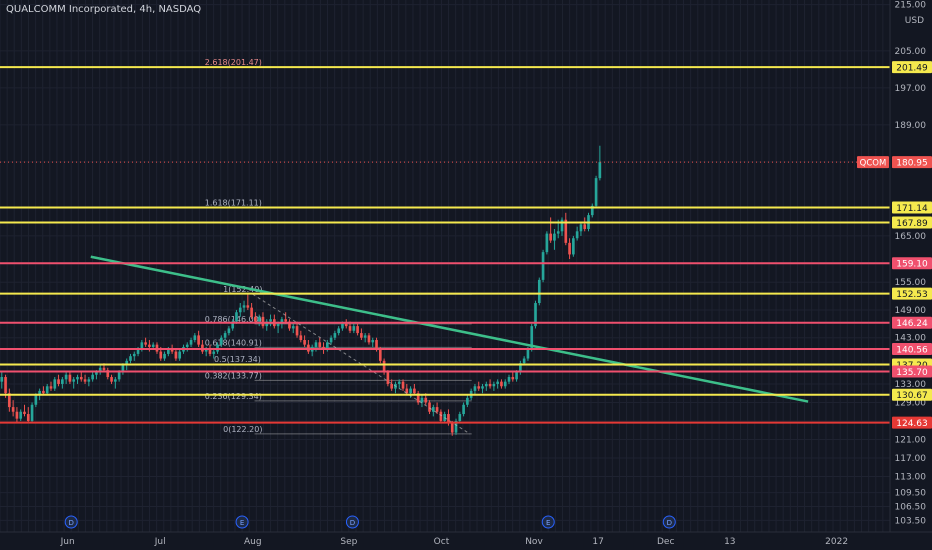  I want to click on price-tick-label: 106.50, so click(911, 508).